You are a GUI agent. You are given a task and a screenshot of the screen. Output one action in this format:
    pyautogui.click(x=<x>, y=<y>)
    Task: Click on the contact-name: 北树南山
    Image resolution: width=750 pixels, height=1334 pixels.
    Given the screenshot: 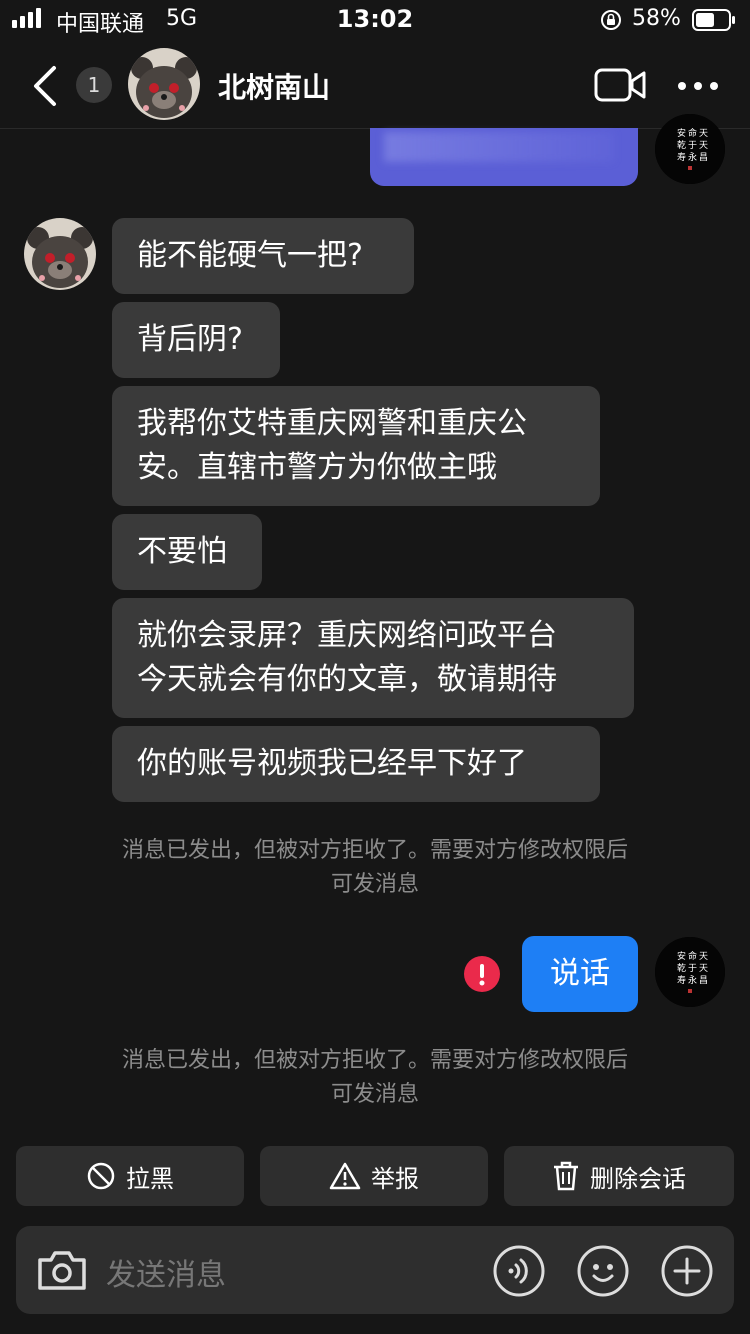 What is the action you would take?
    pyautogui.click(x=274, y=86)
    